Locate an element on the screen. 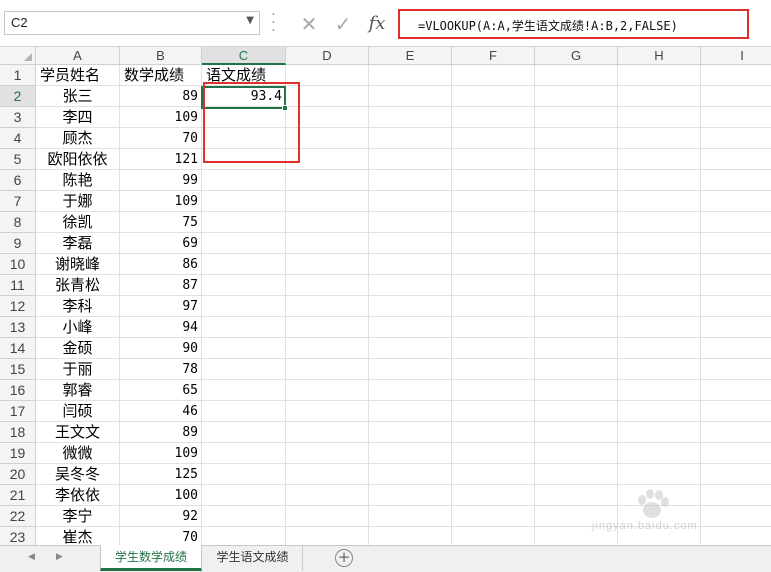 This screenshot has width=771, height=572. column-header-e: E is located at coordinates (410, 56).